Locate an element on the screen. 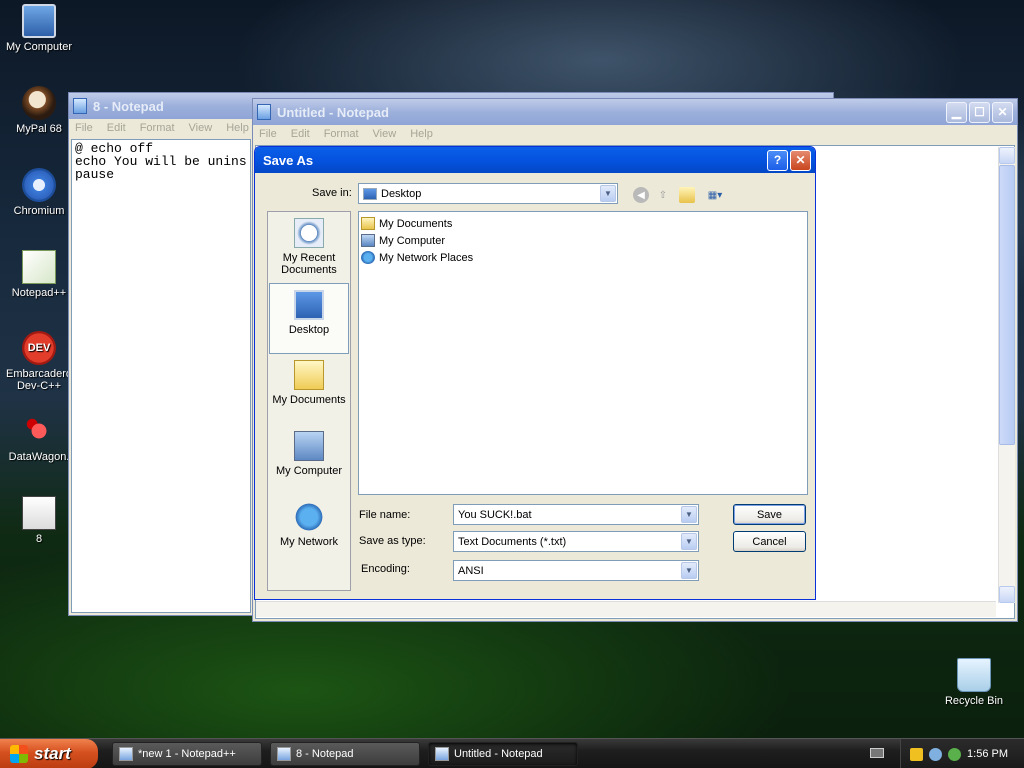 This screenshot has height=768, width=1024. horizontal-scrollbar is located at coordinates (626, 609).